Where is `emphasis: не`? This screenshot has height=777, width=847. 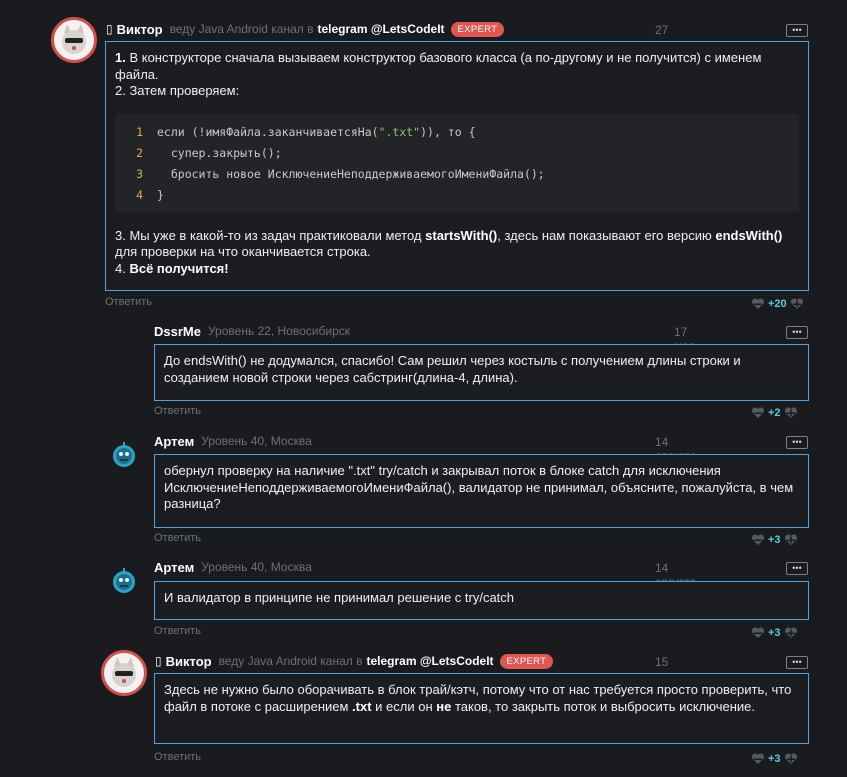
emphasis: не is located at coordinates (444, 706).